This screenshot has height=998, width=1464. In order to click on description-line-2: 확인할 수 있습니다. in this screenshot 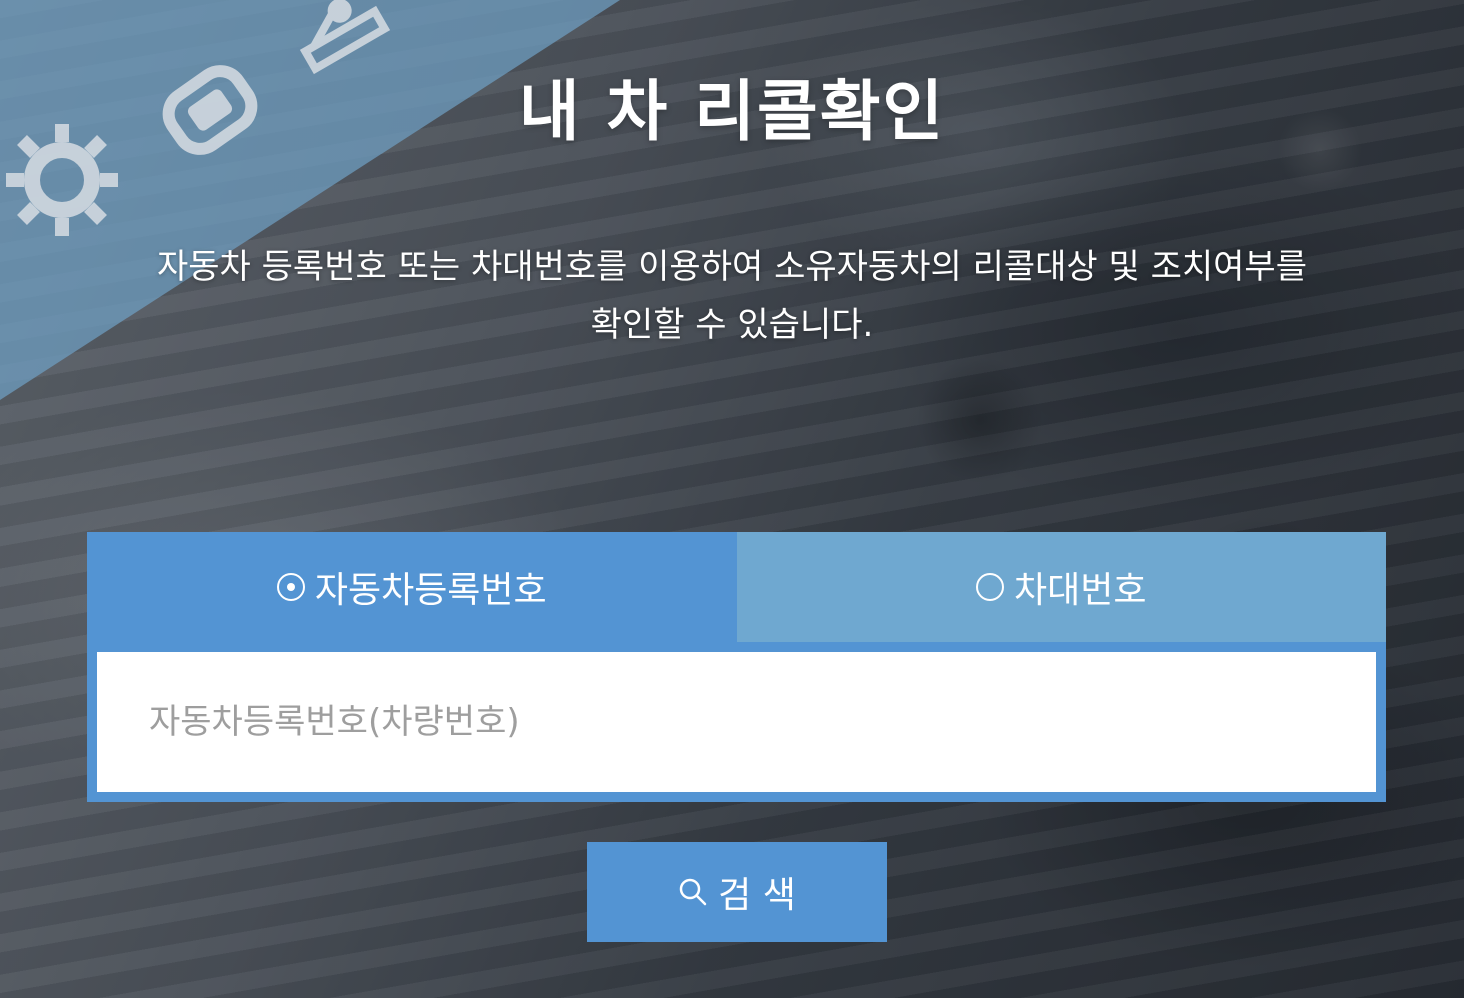, I will do `click(732, 325)`.